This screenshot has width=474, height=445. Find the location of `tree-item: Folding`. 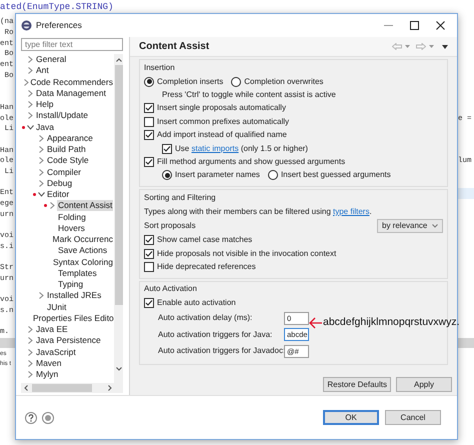

tree-item: Folding is located at coordinates (72, 217).